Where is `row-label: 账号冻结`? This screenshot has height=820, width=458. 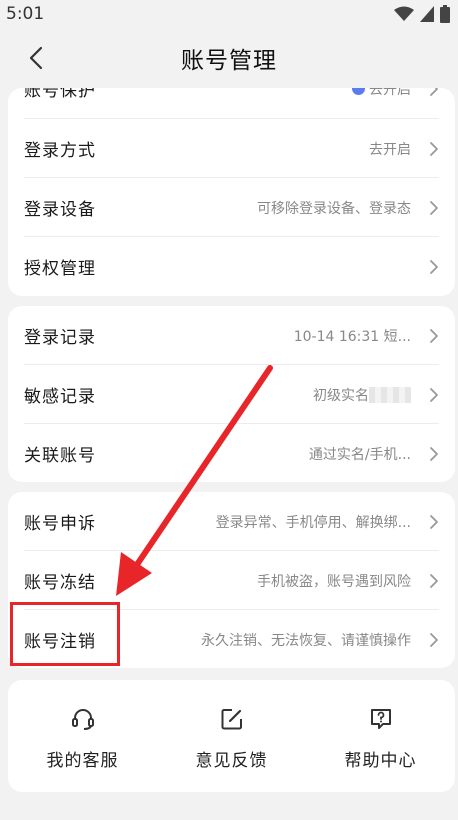
row-label: 账号冻结 is located at coordinates (60, 583).